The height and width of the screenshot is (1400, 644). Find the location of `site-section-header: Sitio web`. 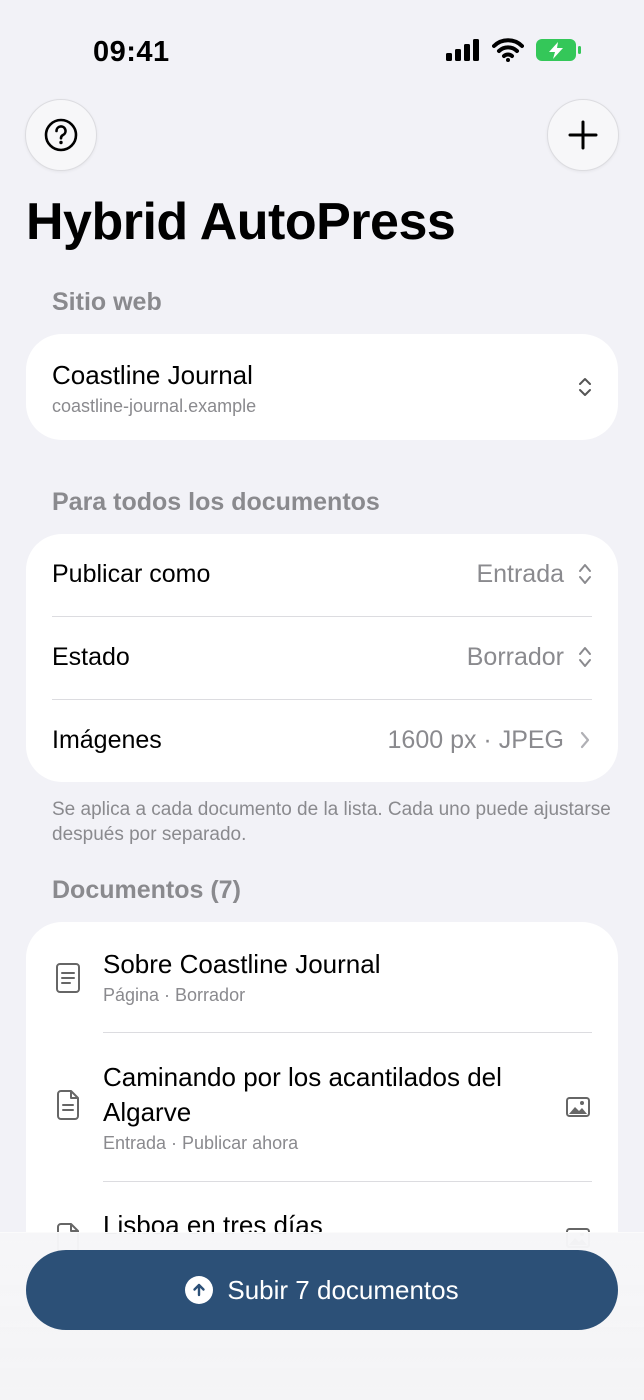

site-section-header: Sitio web is located at coordinates (107, 302).